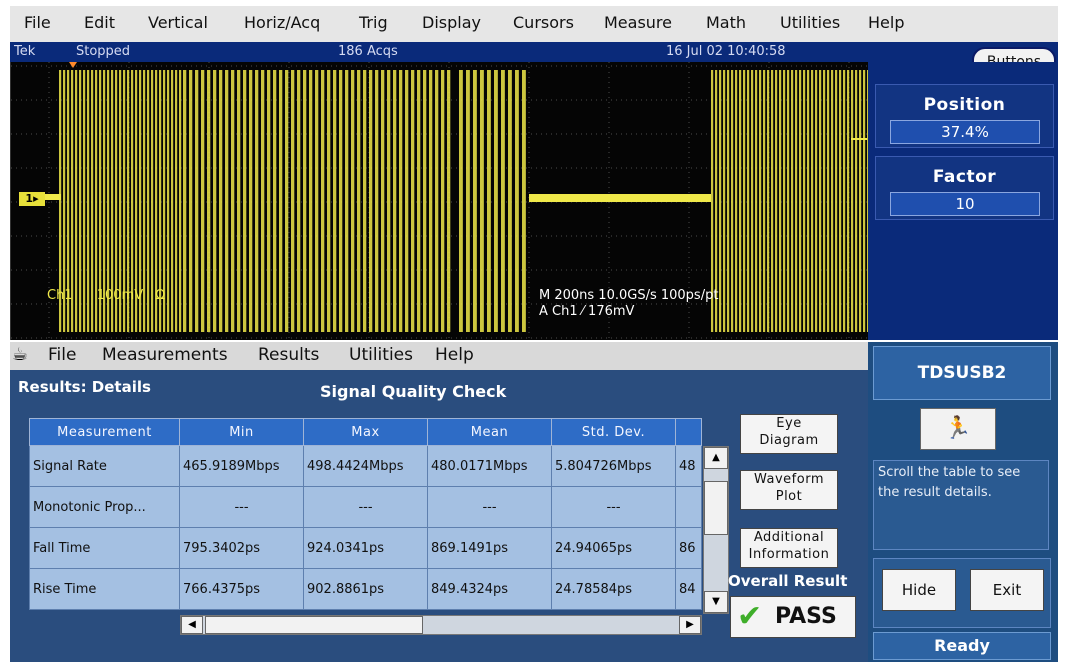  I want to click on results-heading: Results: Details, so click(84, 387).